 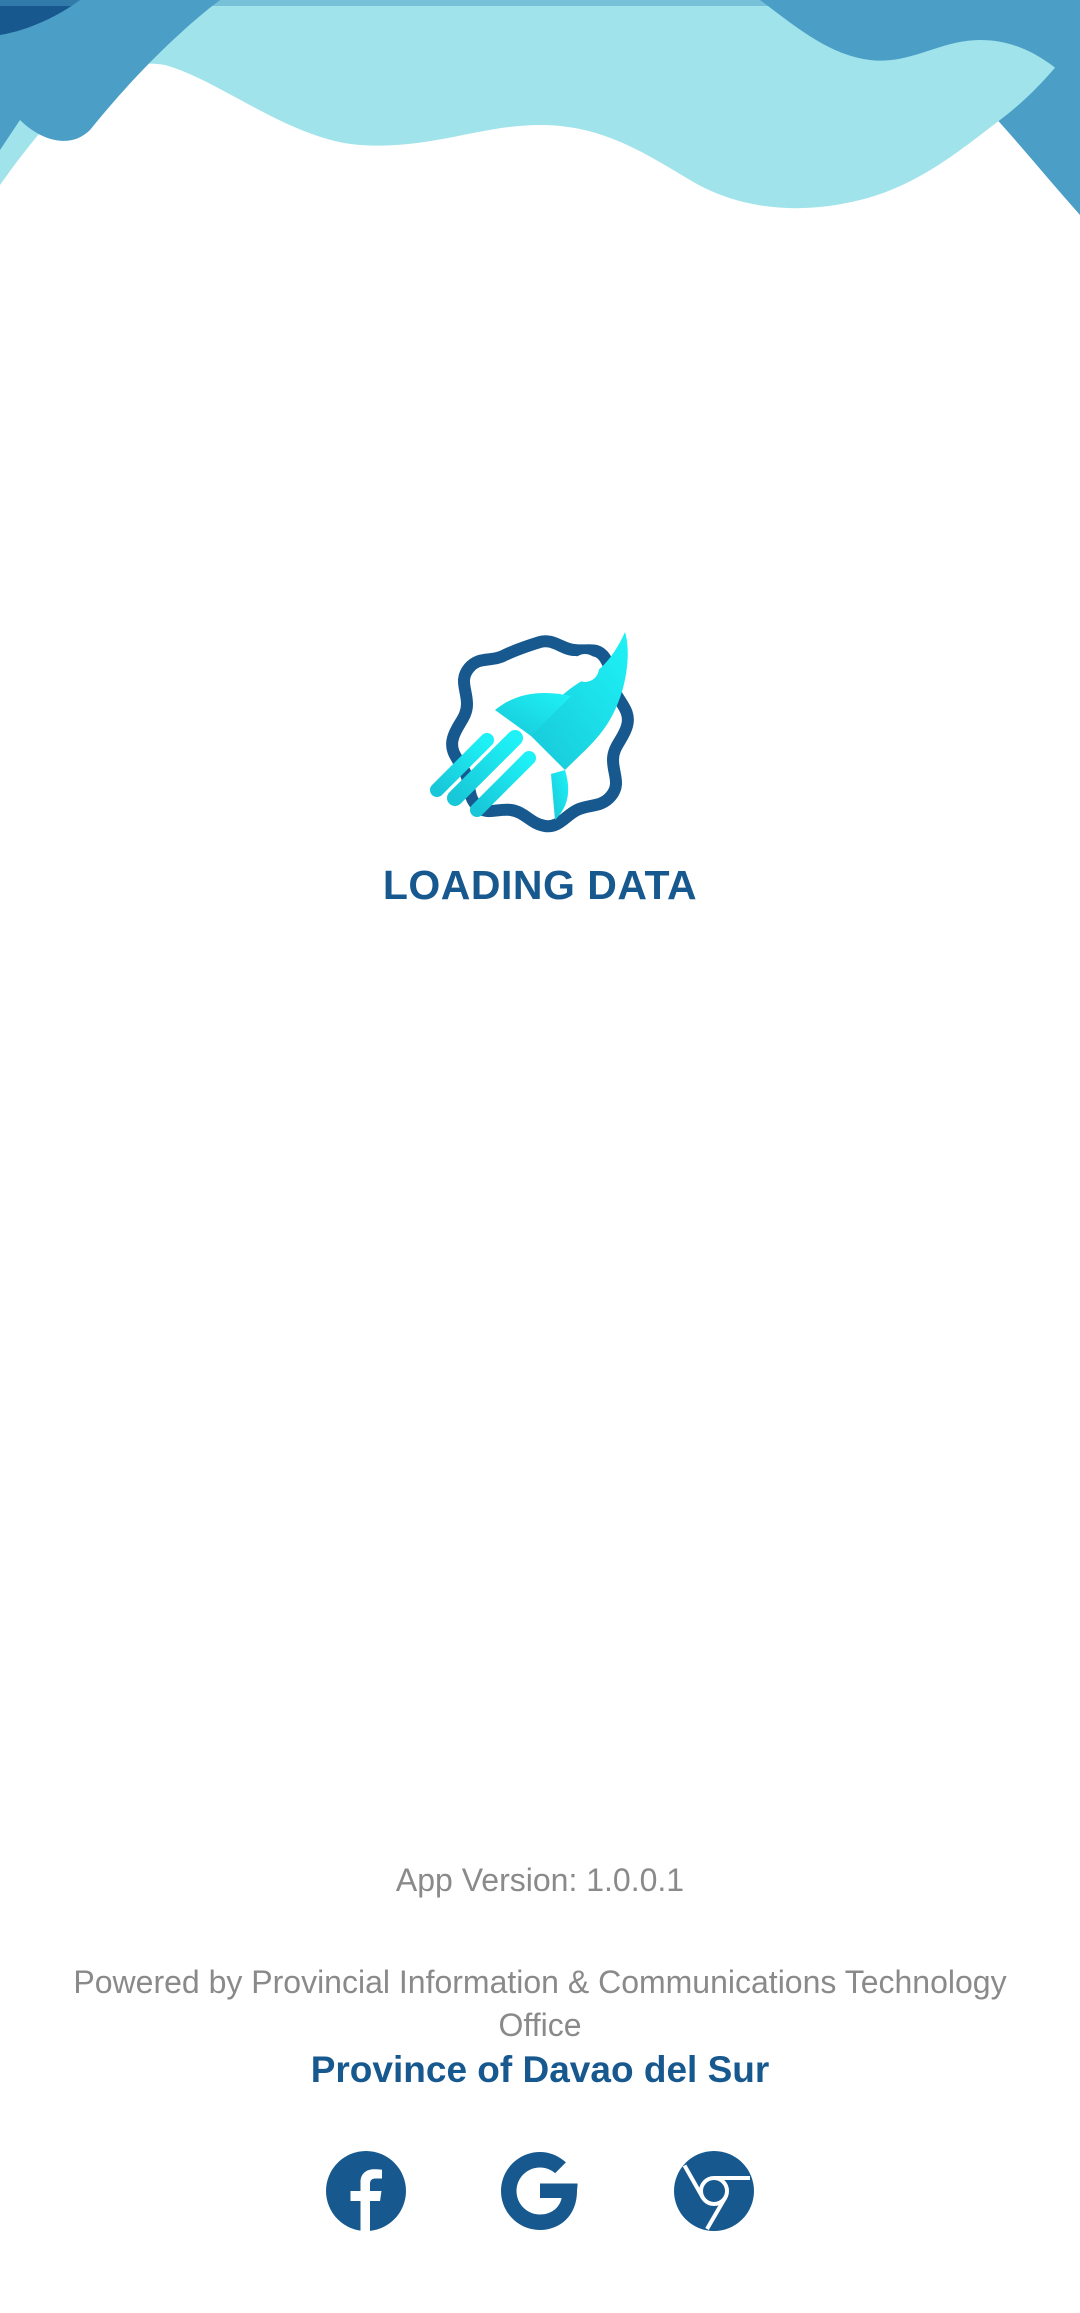 What do you see at coordinates (540, 885) in the screenshot?
I see `loading-title: LOADING DATA` at bounding box center [540, 885].